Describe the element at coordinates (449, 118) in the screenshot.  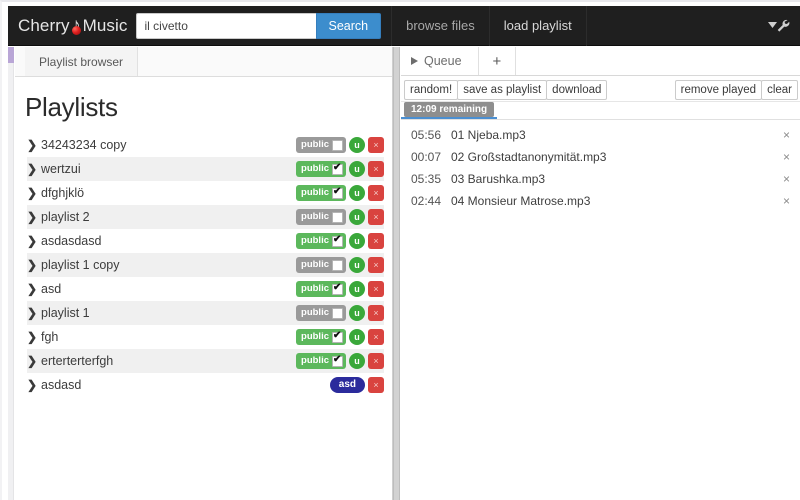
I see `progress-bar` at that location.